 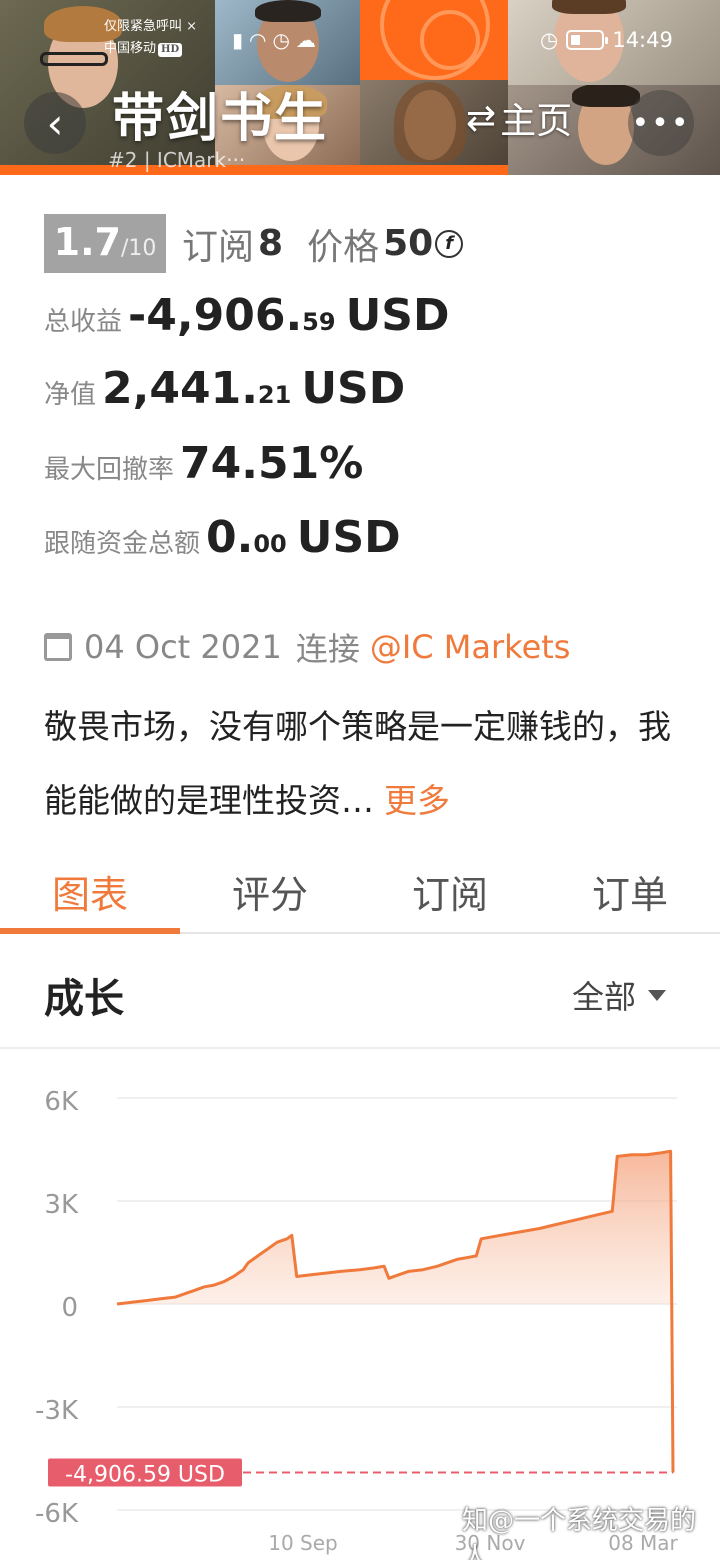 I want to click on status-icons: ▮◠◷☁, so click(x=277, y=40).